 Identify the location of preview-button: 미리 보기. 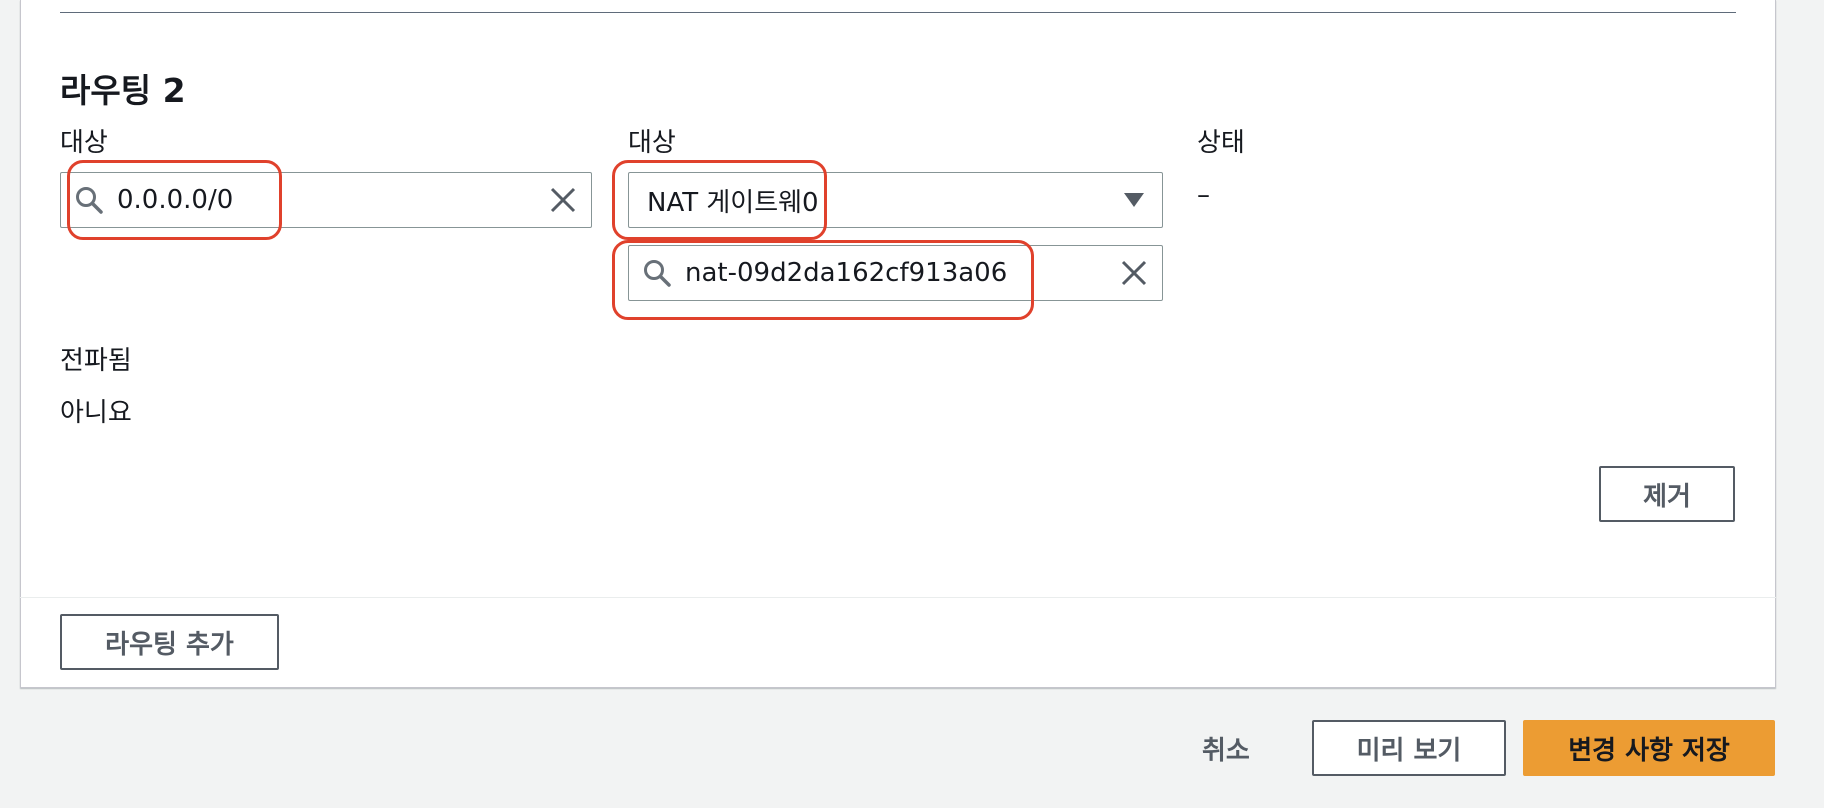
(1409, 748).